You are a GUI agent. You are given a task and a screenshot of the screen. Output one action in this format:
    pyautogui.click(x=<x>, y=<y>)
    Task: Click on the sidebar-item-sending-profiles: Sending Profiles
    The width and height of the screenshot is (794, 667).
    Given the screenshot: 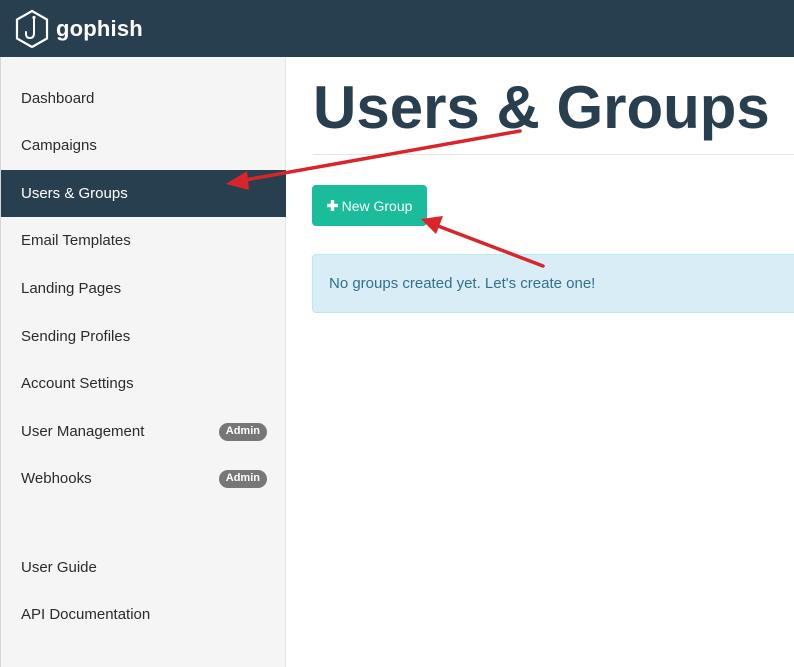 What is the action you would take?
    pyautogui.click(x=143, y=336)
    